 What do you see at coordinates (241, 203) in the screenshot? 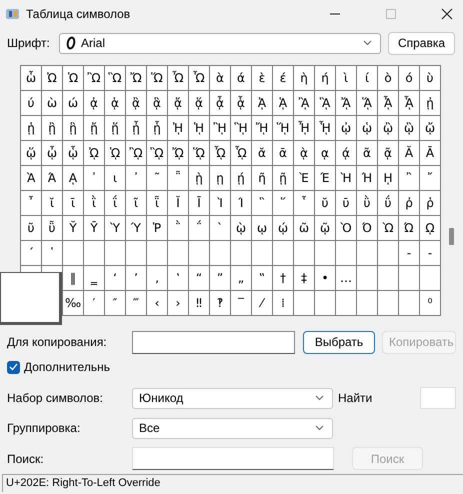
I see `symbol-cell: Ί` at bounding box center [241, 203].